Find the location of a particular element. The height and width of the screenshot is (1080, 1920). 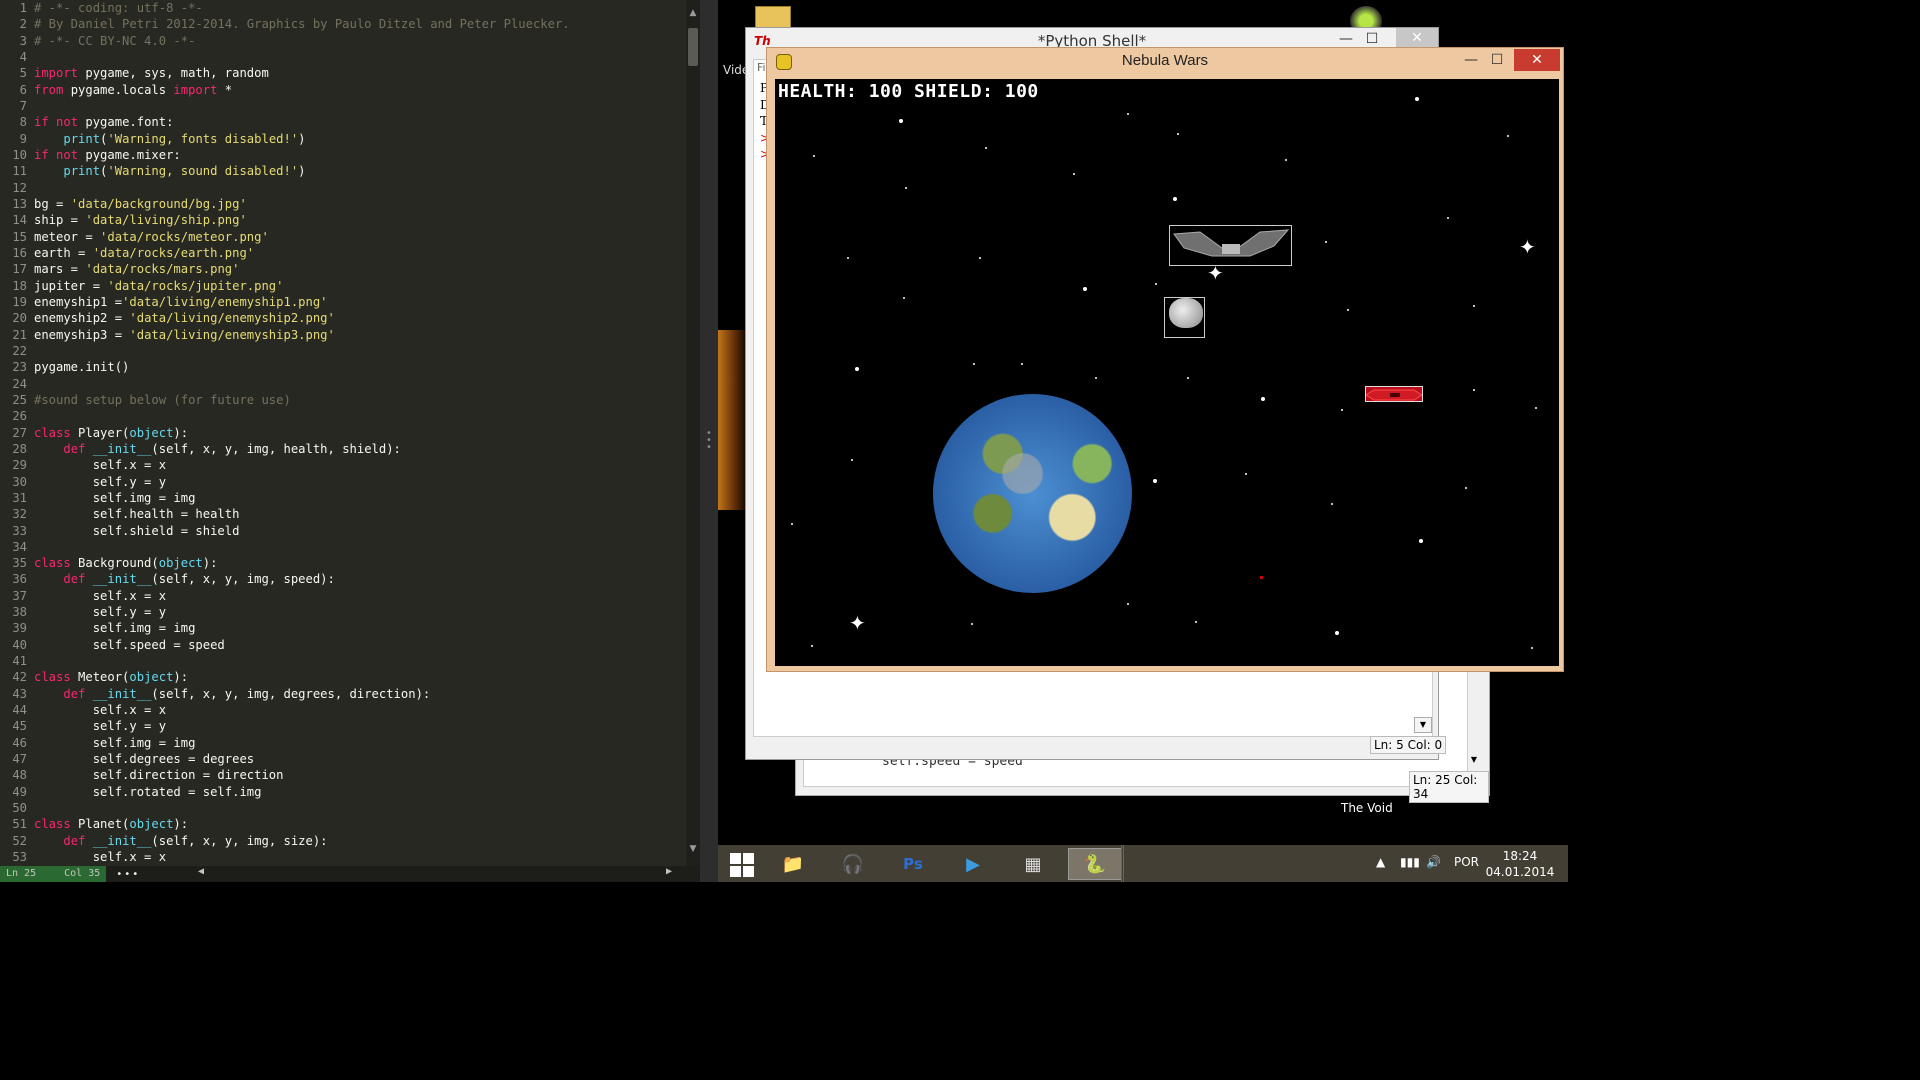

code-line: 15 meteor = 'data/rocks/meteor.png' is located at coordinates (343, 237).